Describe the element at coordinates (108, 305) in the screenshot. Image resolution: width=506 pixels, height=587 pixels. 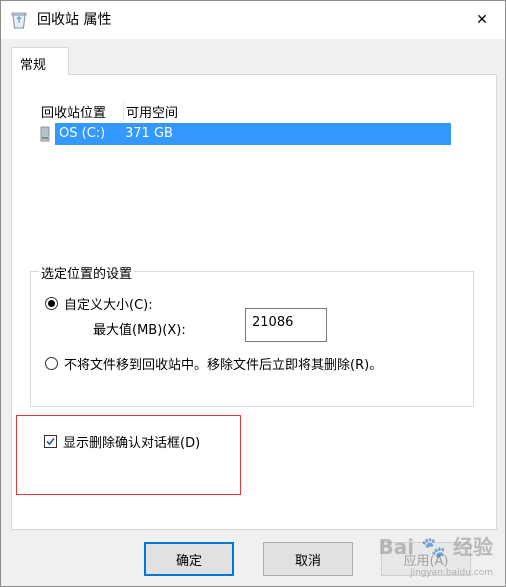
I see `custom-size-label: 自定义大小(C):` at that location.